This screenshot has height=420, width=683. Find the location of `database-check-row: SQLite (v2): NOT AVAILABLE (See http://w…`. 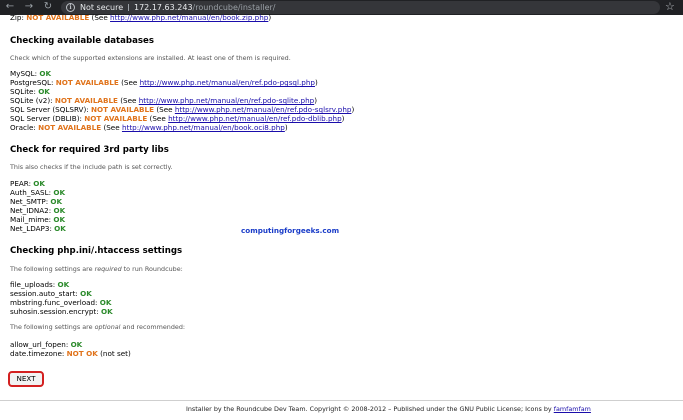

database-check-row: SQLite (v2): NOT AVAILABLE (See http://w… is located at coordinates (163, 100).